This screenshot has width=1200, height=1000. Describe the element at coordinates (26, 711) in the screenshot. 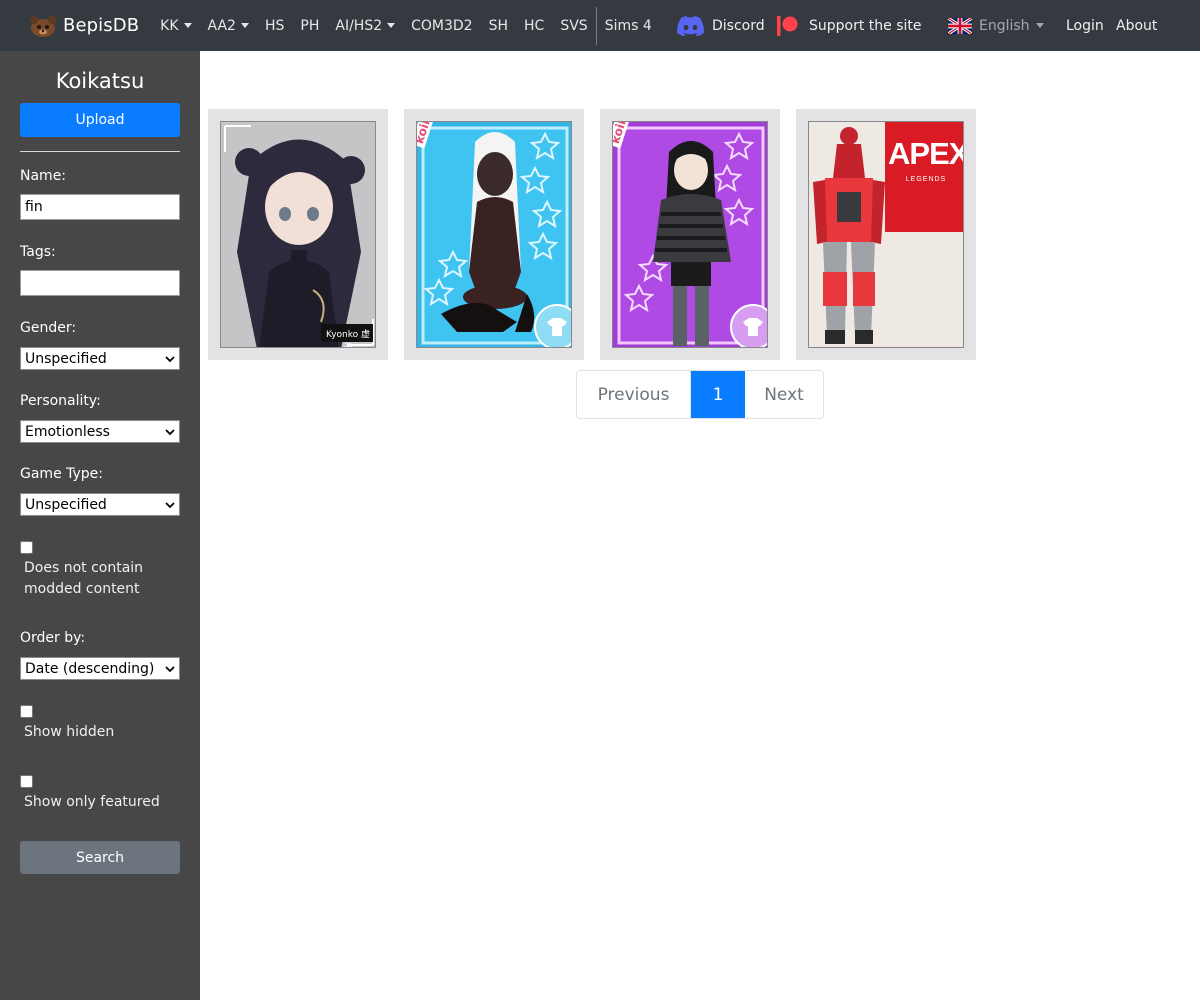

I see `show-hidden-checkbox` at that location.